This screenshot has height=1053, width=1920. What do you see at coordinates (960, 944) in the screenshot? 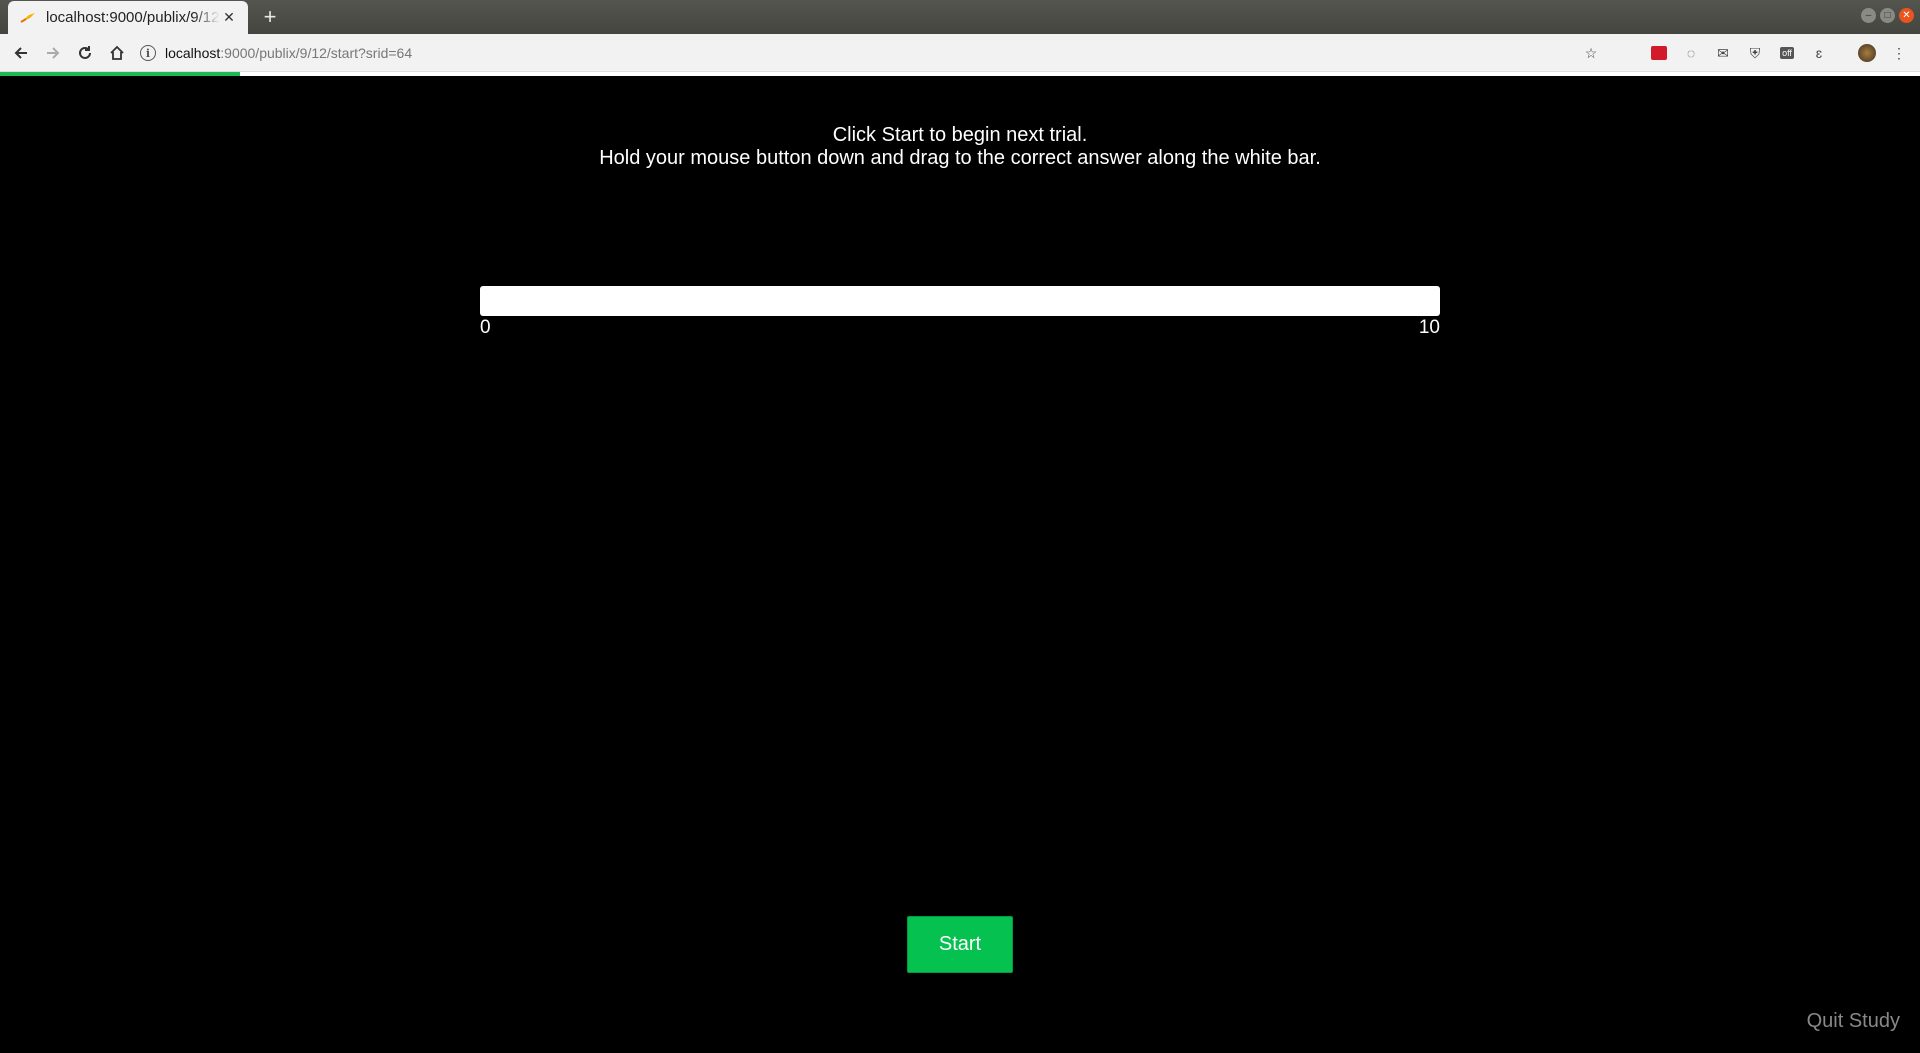
I see `start-button: Start` at bounding box center [960, 944].